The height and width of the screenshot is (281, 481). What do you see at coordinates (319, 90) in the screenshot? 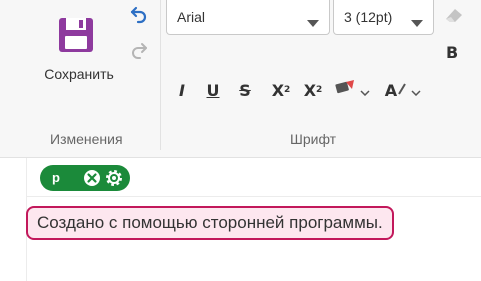
I see `superscript-mark: 2` at bounding box center [319, 90].